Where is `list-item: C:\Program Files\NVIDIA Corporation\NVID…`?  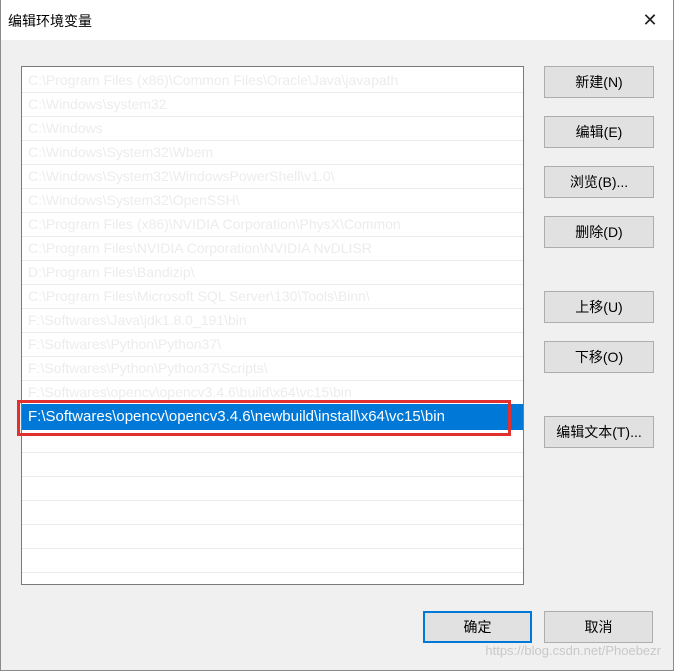 list-item: C:\Program Files\NVIDIA Corporation\NVID… is located at coordinates (272, 249).